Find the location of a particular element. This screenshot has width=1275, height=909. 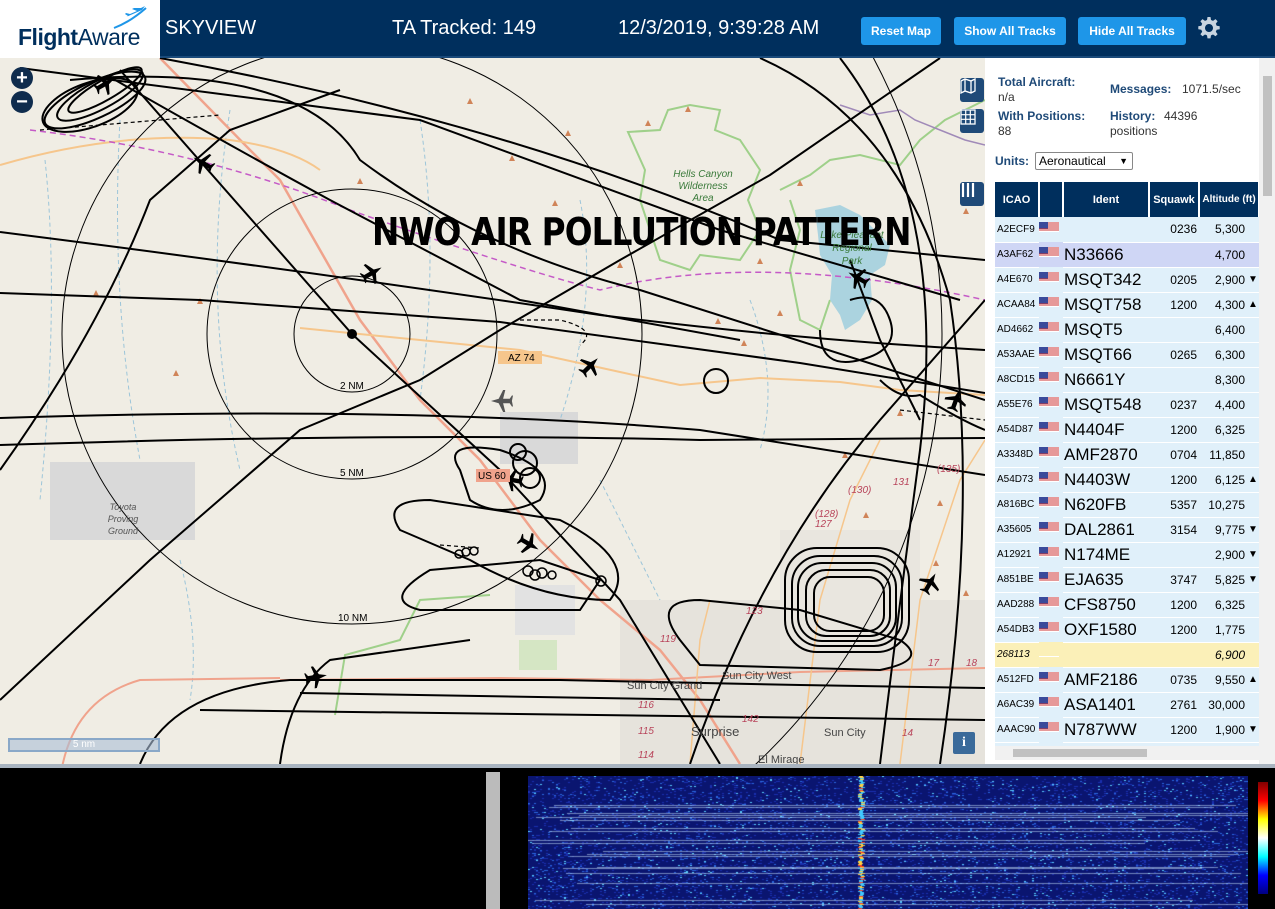

cell-icao: A12921 is located at coordinates (1017, 555).